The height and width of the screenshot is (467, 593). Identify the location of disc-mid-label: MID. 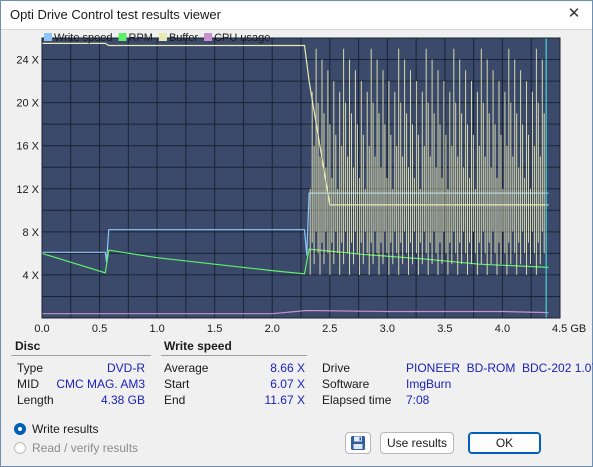
(28, 384).